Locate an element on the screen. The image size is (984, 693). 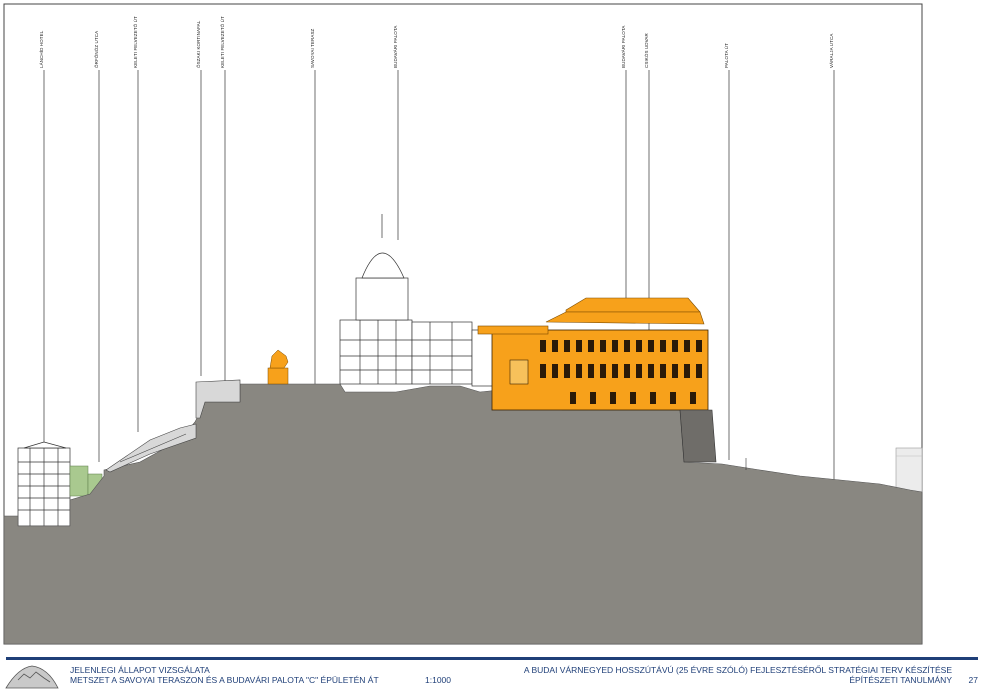
footer-rule is located at coordinates (492, 658).